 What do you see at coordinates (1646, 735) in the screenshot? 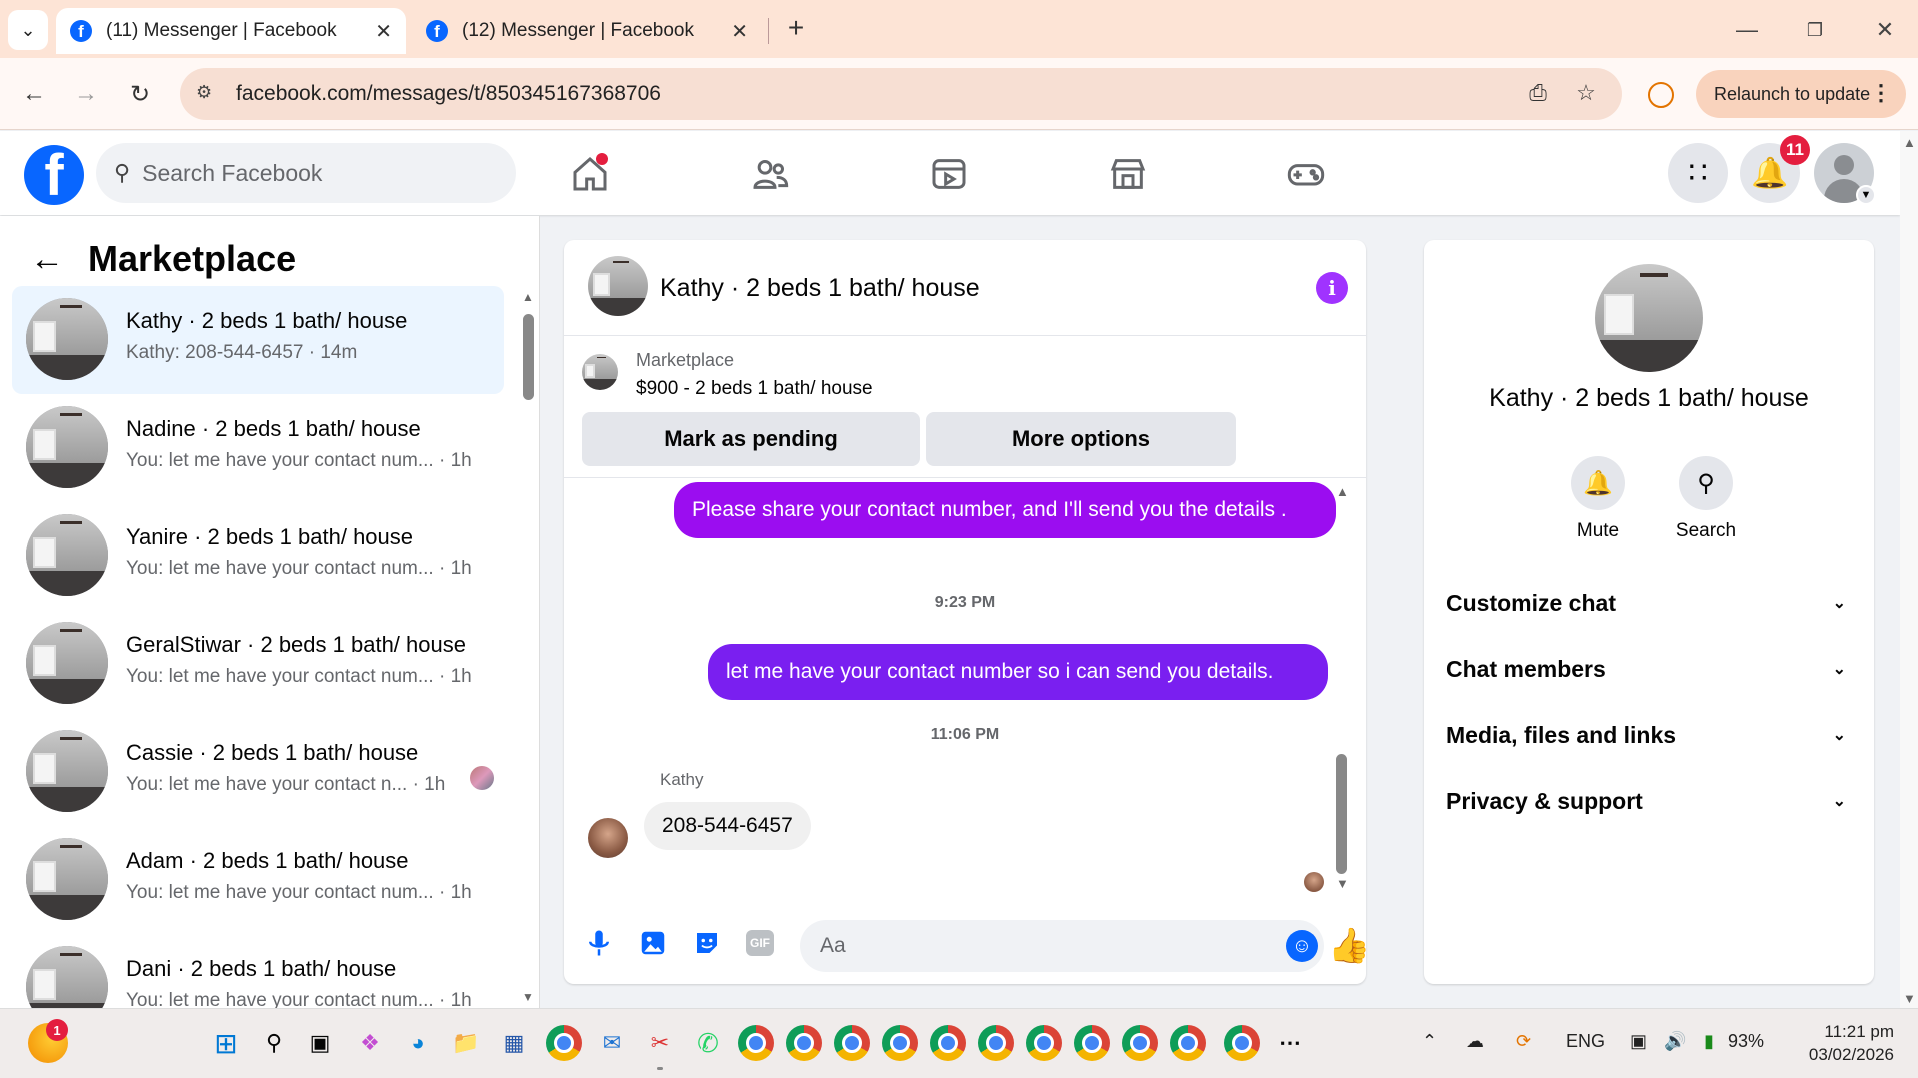
I see `media-files-links-section: Media, files and links ⌄` at bounding box center [1646, 735].